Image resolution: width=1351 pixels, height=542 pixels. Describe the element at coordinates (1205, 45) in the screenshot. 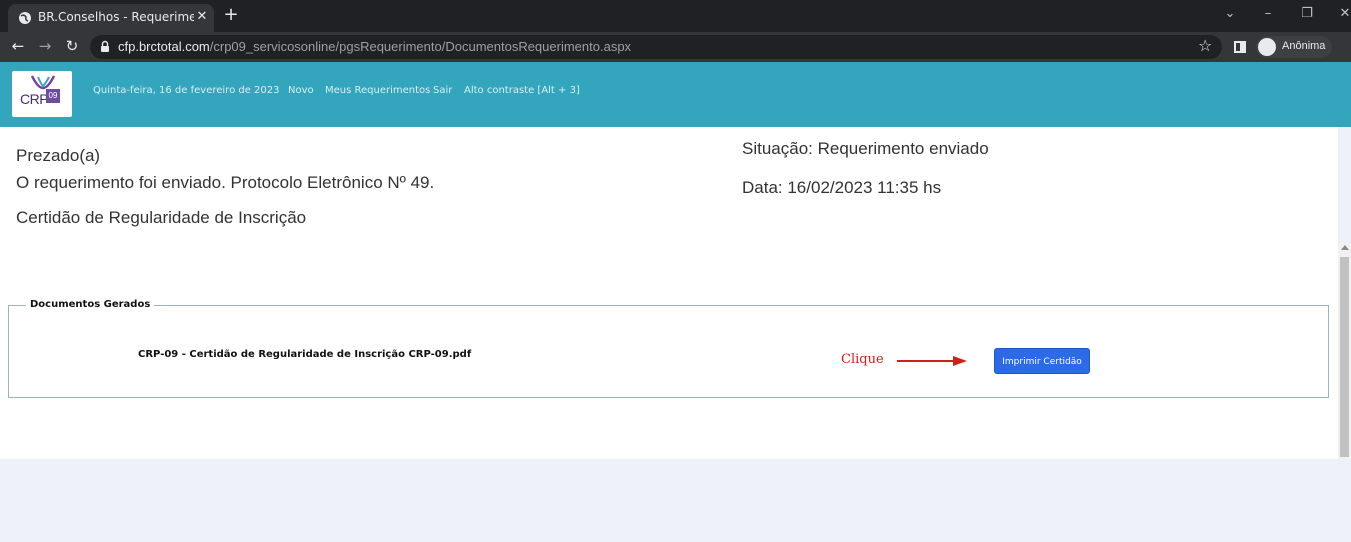

I see `bookmark-star-icon: ☆` at that location.